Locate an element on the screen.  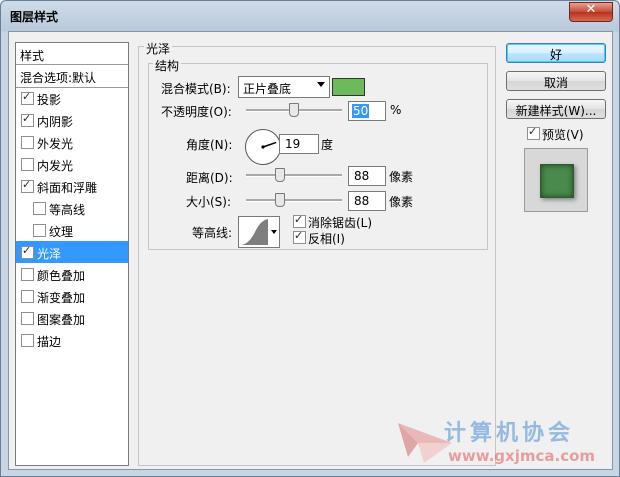
style-item-label: 内发光 is located at coordinates (55, 166).